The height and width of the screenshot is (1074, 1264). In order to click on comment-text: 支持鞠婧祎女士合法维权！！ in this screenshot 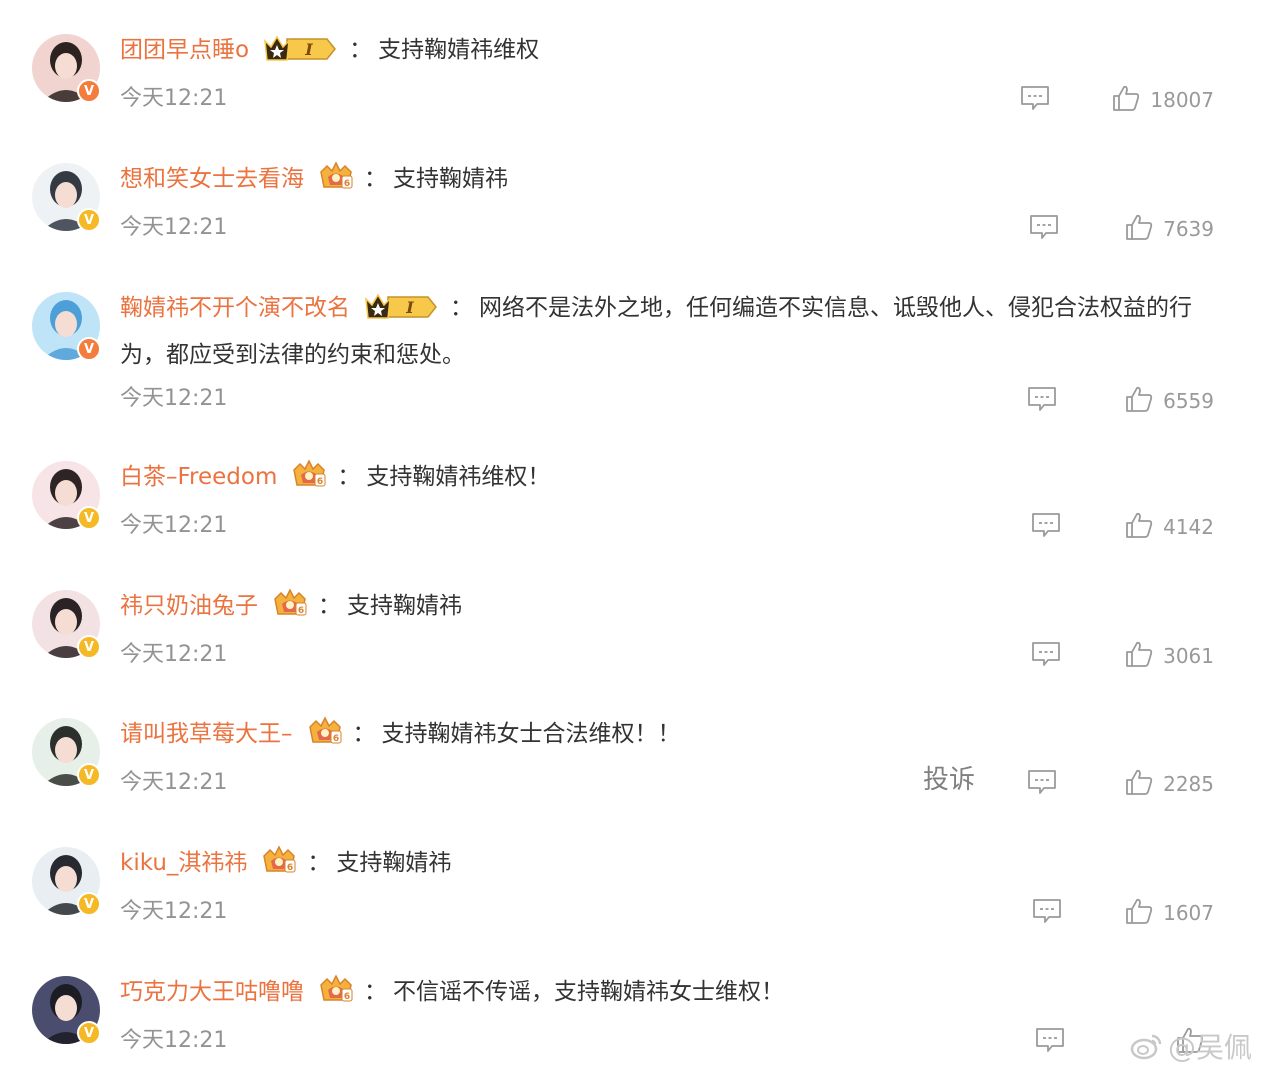, I will do `click(531, 734)`.